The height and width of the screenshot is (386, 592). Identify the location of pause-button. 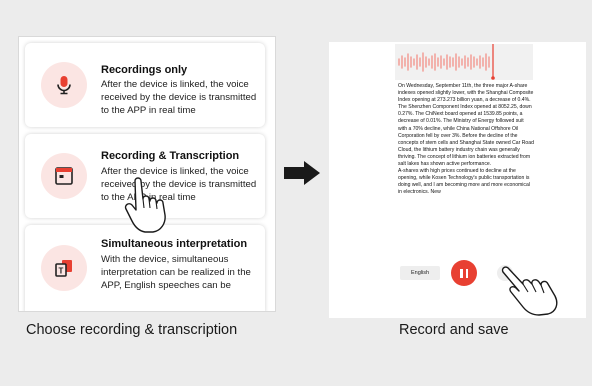
(464, 273).